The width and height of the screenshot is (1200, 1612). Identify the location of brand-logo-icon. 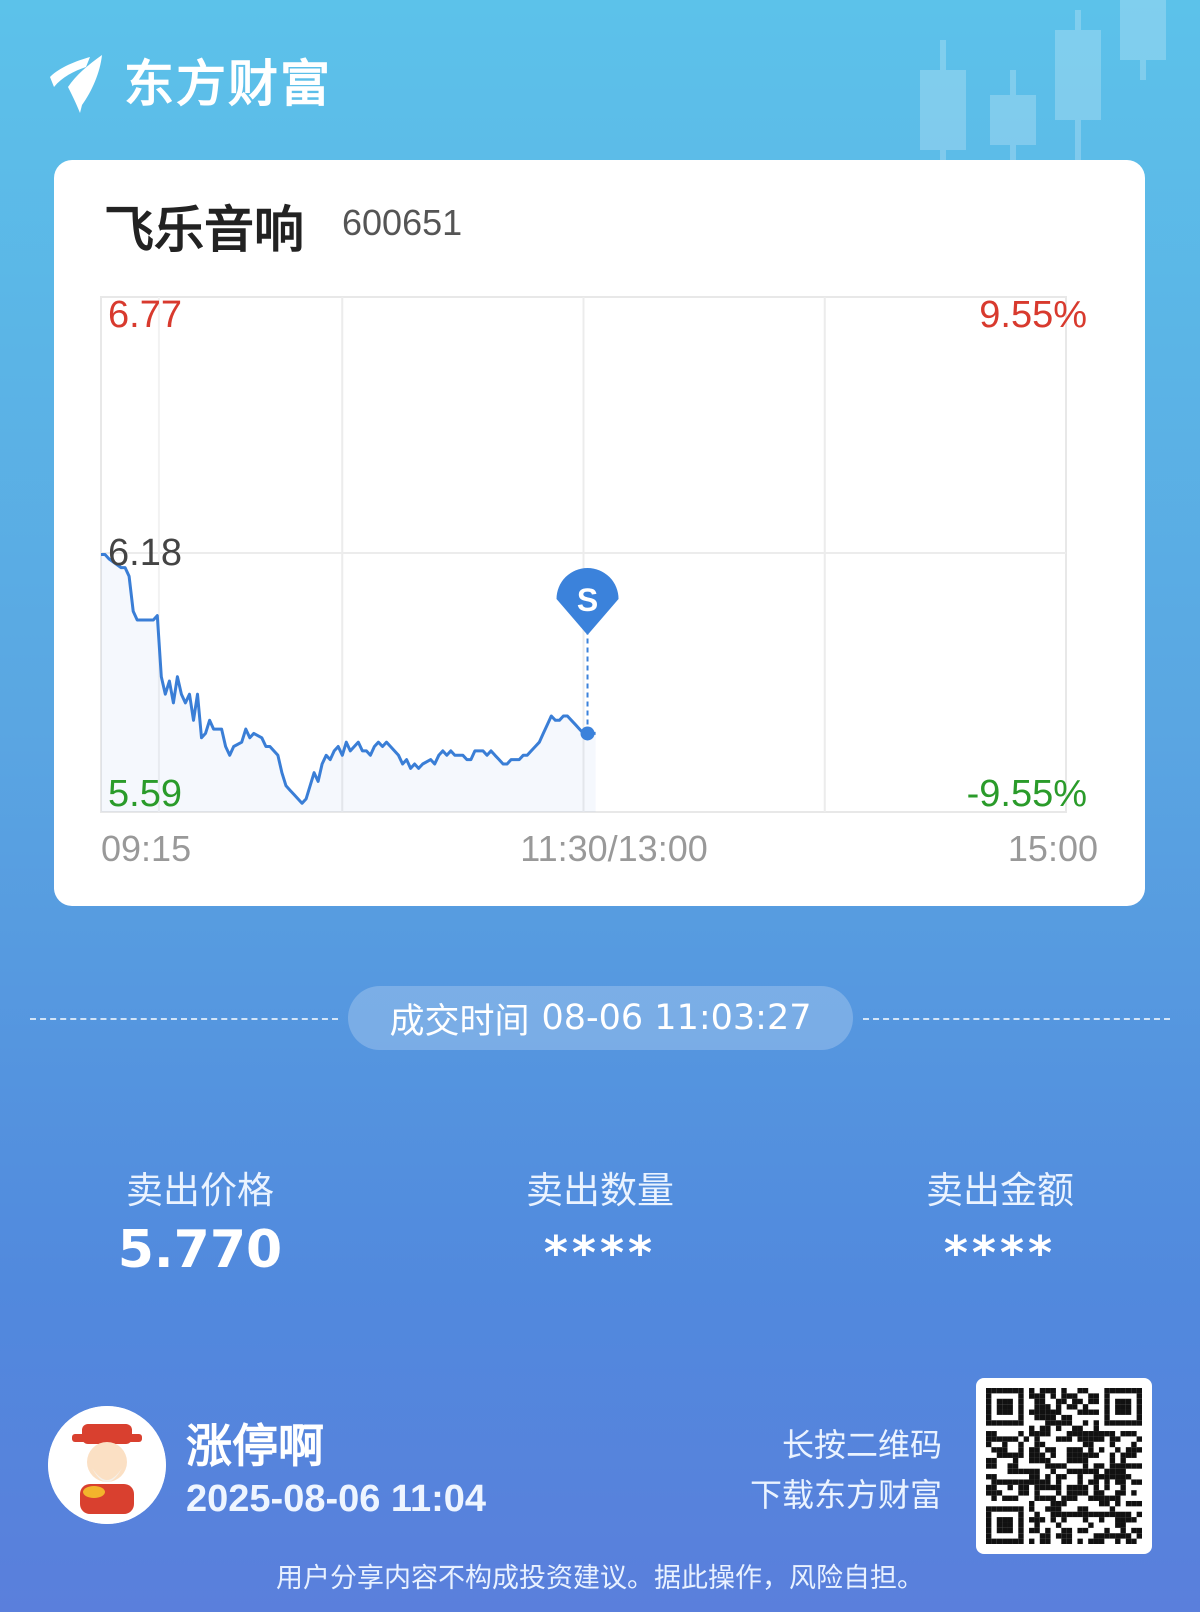
(76, 84).